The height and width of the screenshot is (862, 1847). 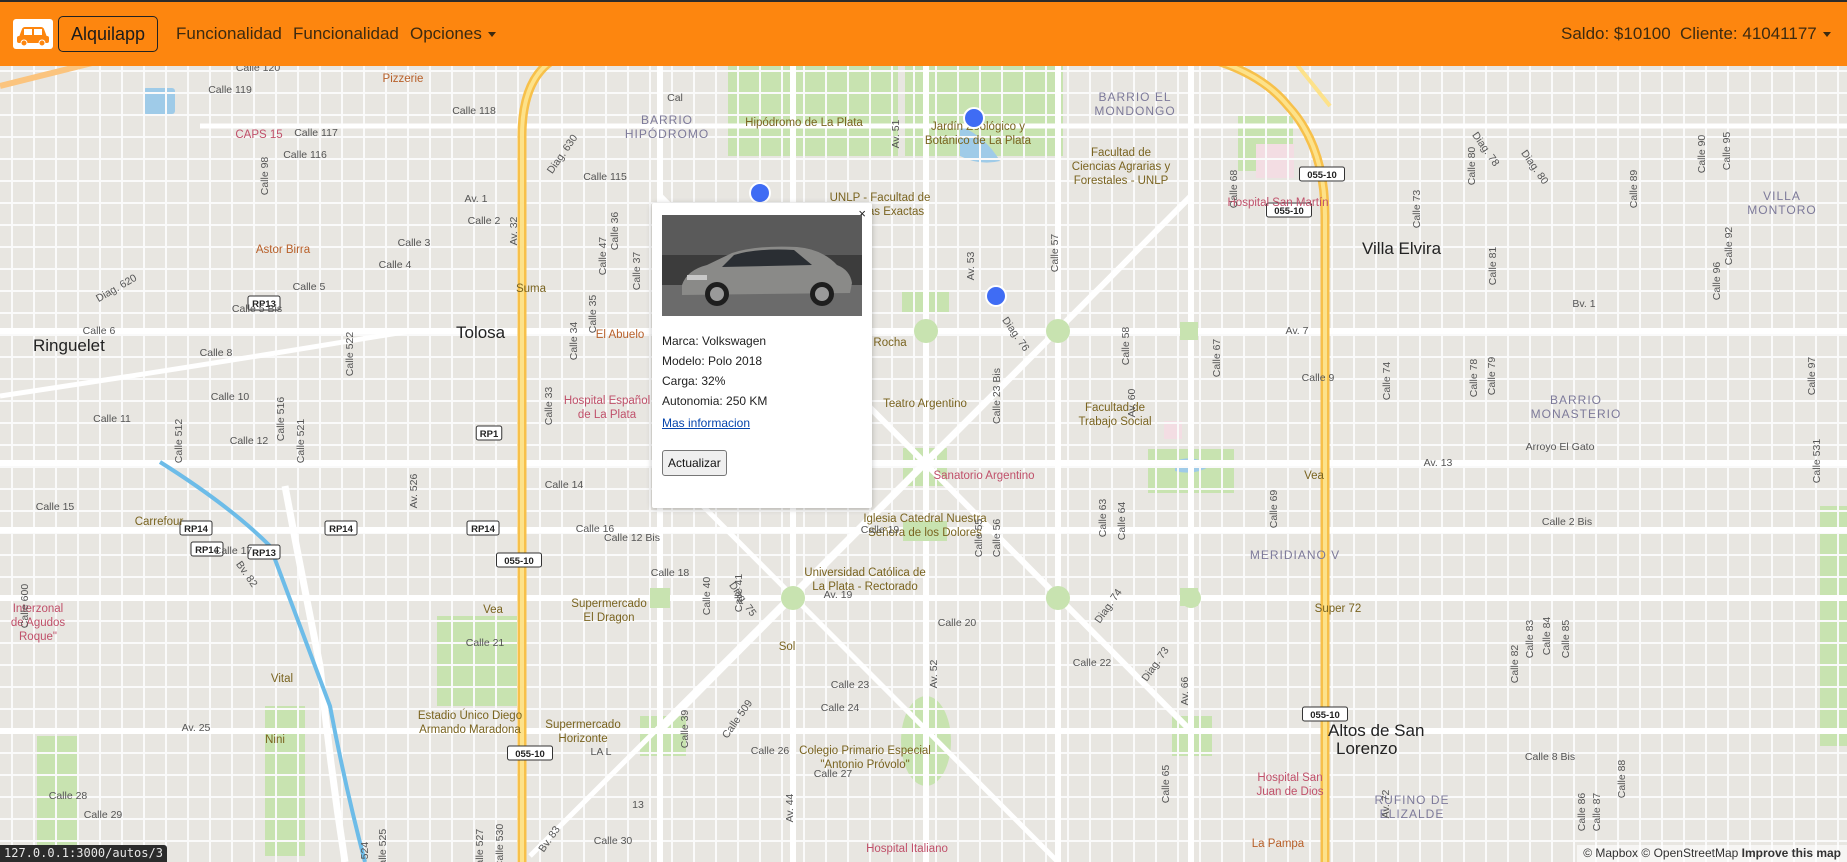 I want to click on poi-label: Ciencias Agrarias y, so click(x=1121, y=167).